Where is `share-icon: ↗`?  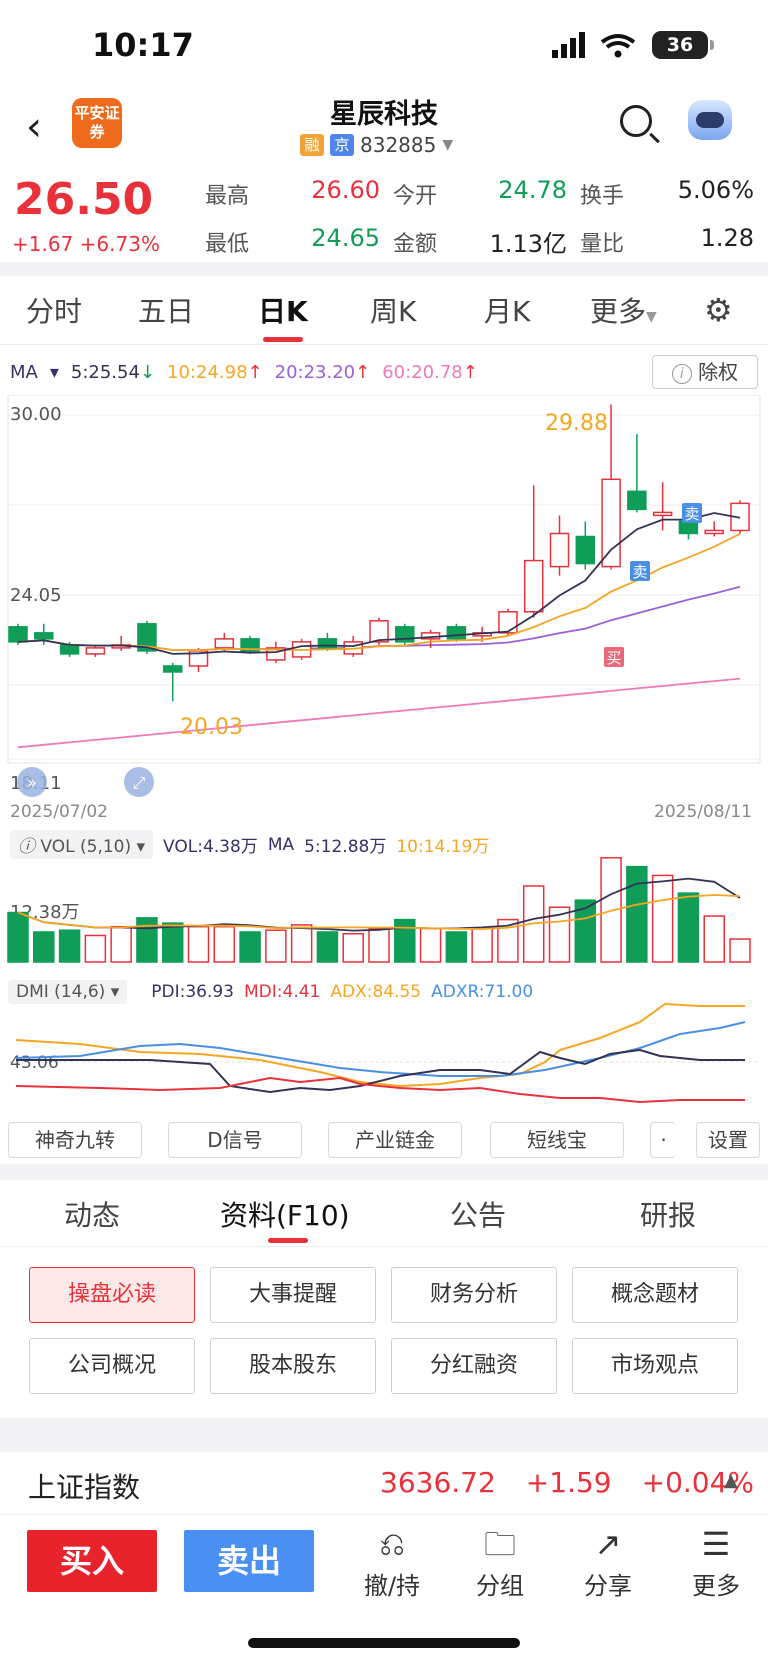 share-icon: ↗ is located at coordinates (608, 1544).